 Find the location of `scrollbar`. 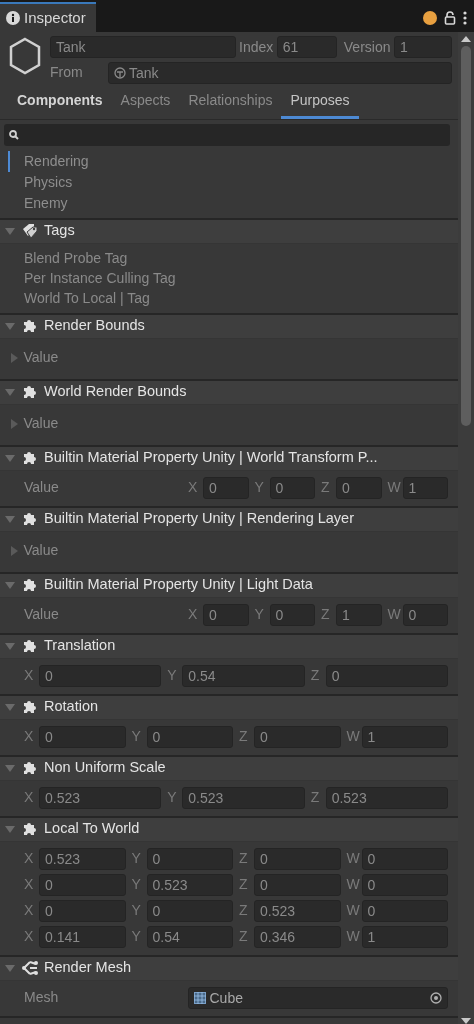

scrollbar is located at coordinates (466, 528).